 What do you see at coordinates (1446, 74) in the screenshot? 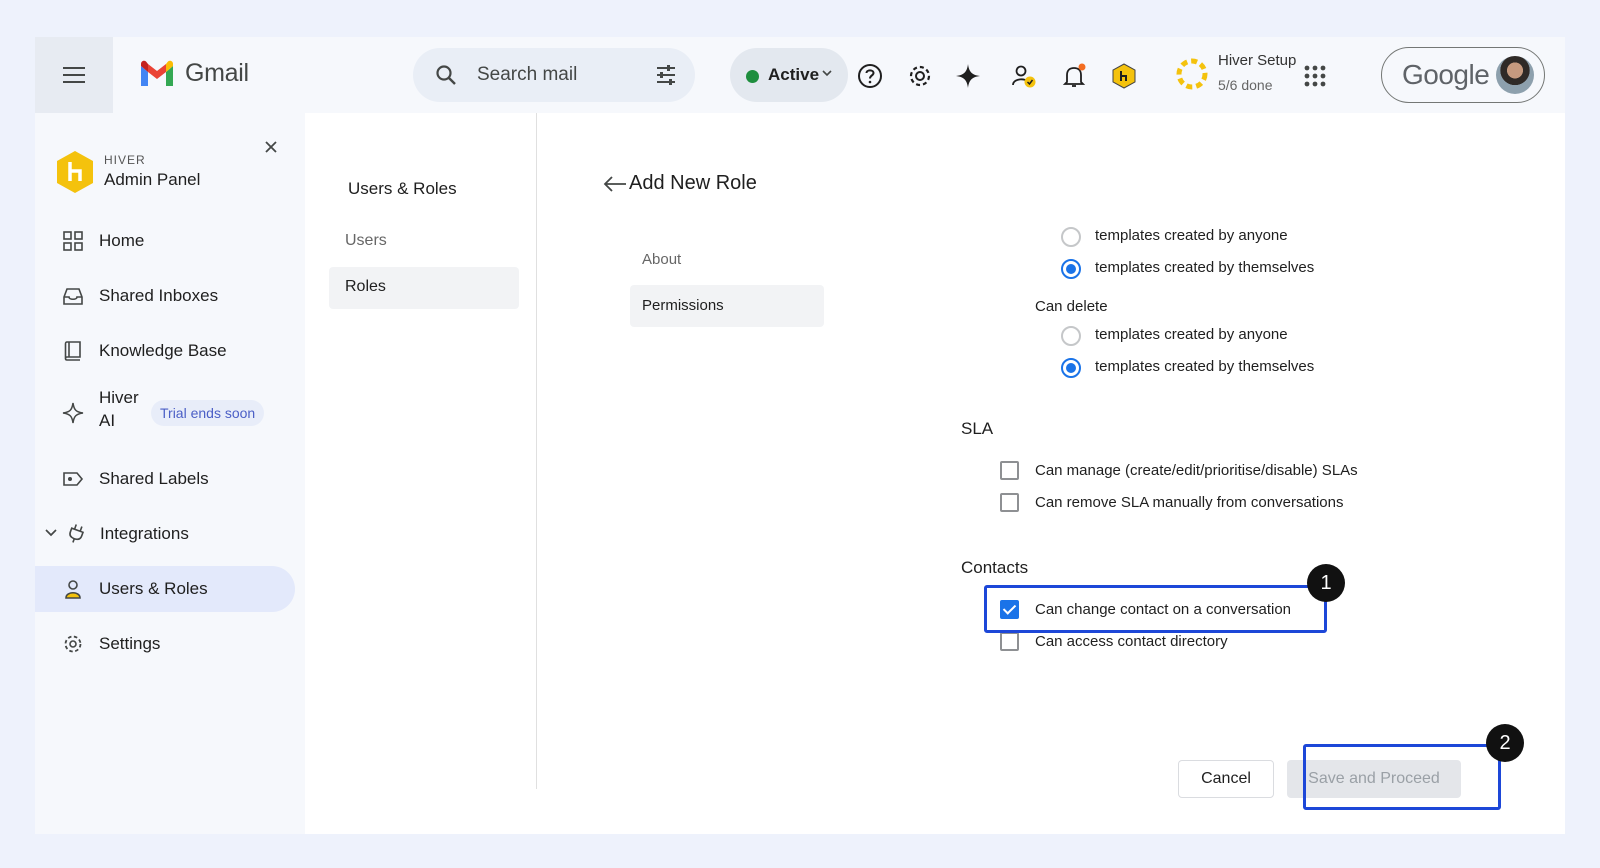
I see `google-logo-text: Google` at bounding box center [1446, 74].